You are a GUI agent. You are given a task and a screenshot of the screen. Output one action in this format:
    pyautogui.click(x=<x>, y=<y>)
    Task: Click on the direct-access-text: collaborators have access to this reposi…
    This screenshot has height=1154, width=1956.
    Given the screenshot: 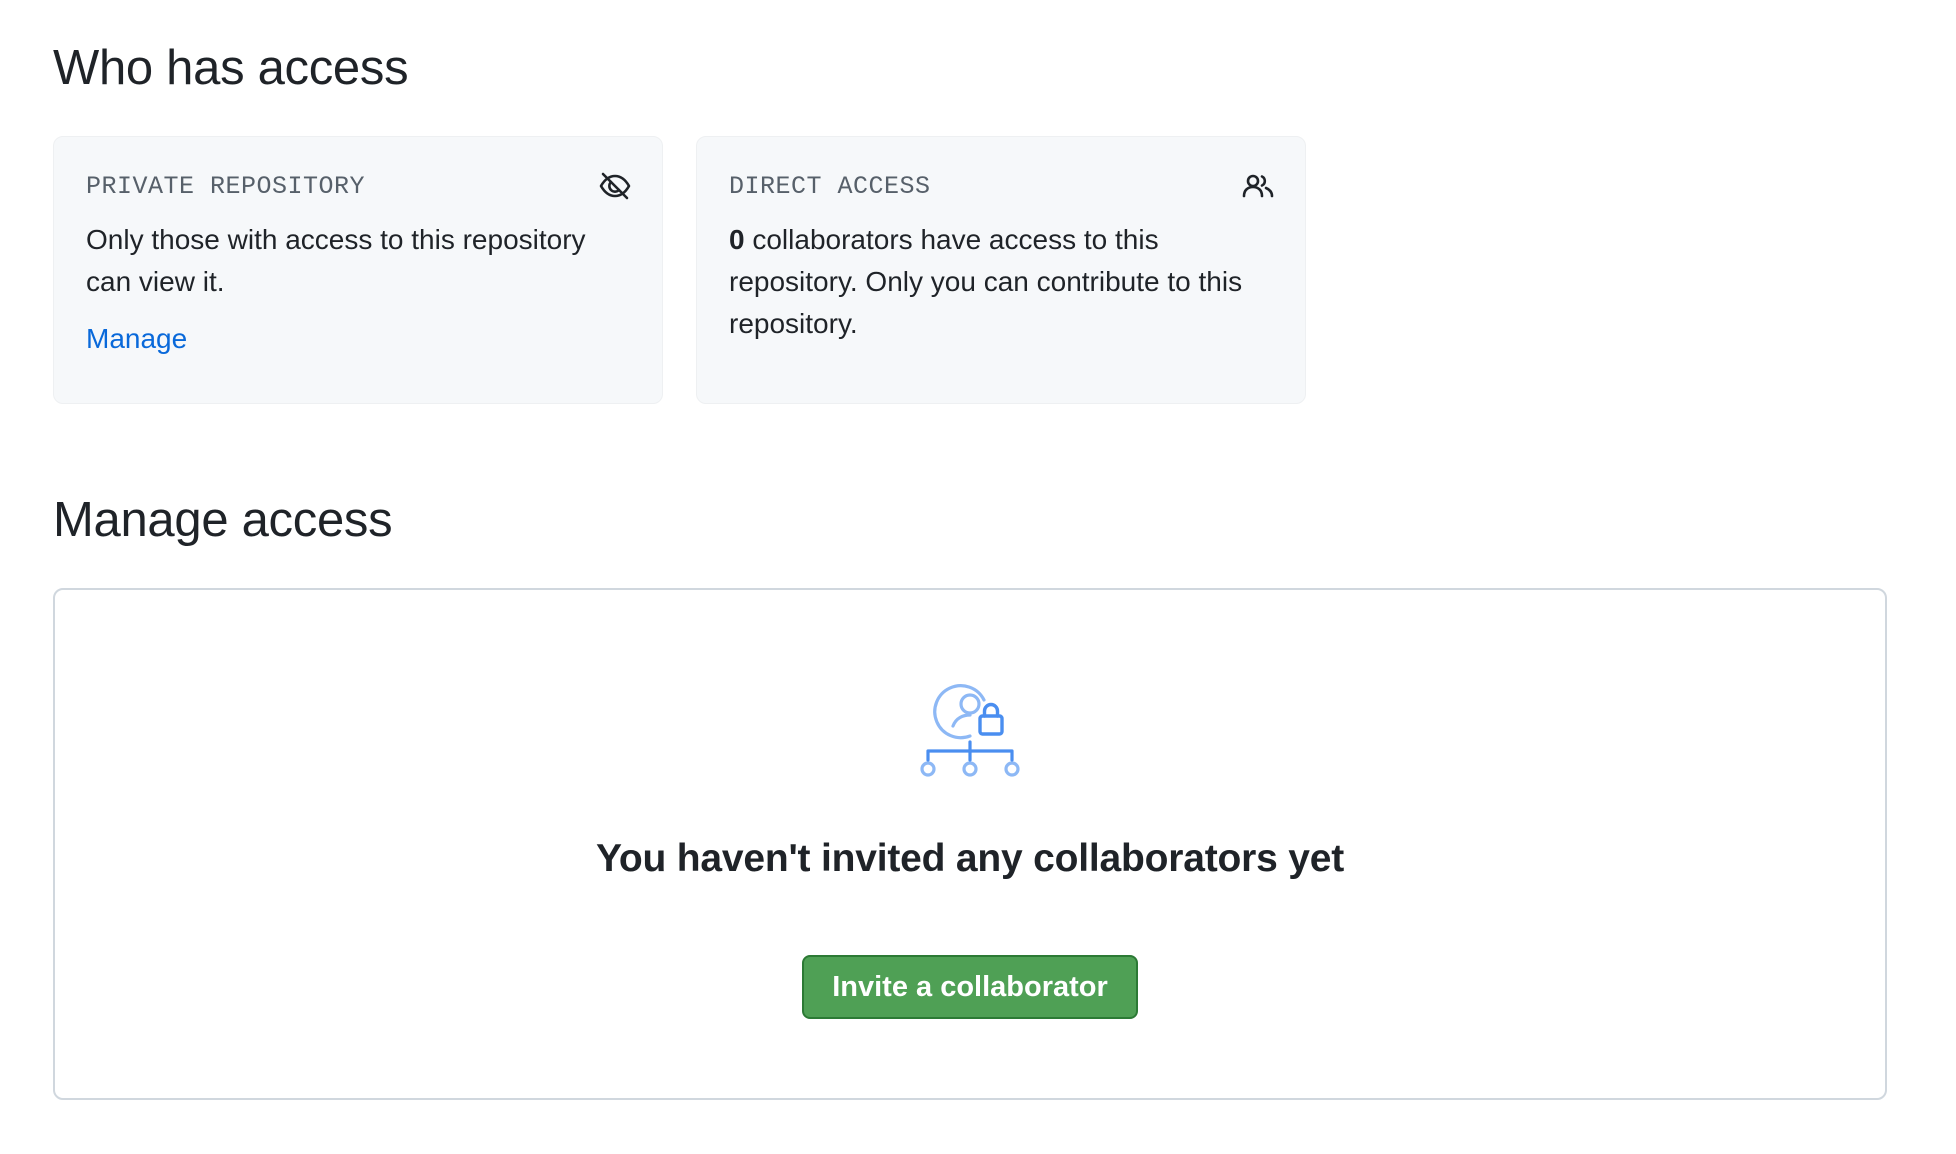 What is the action you would take?
    pyautogui.click(x=986, y=281)
    